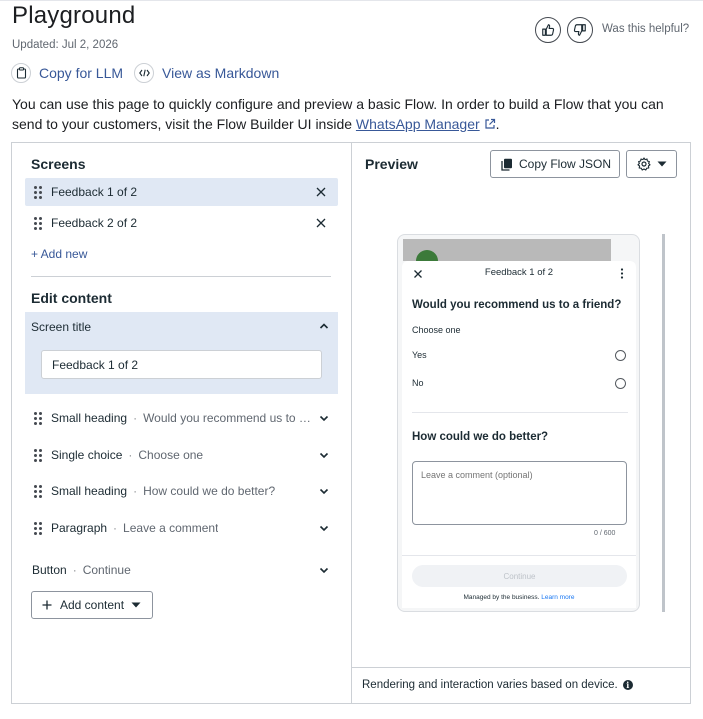  I want to click on flow-screen-title: Feedback 1 of 2, so click(519, 272).